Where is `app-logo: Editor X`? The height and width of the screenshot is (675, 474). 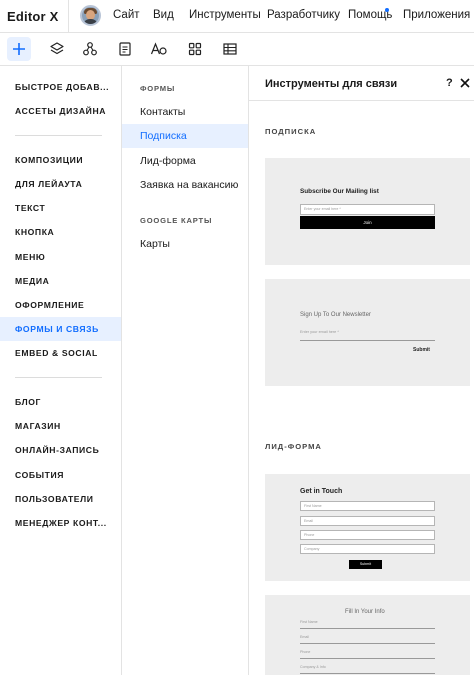
app-logo: Editor X is located at coordinates (32, 16).